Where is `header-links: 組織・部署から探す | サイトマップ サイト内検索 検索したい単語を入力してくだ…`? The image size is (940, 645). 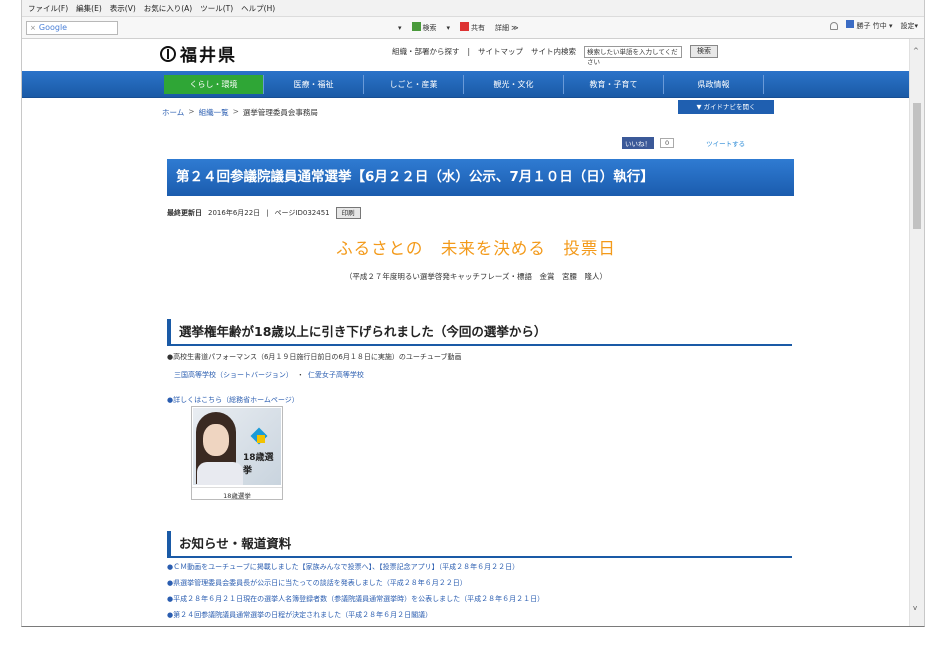
header-links: 組織・部署から探す | サイトマップ サイト内検索 検索したい単語を入力してくだ… is located at coordinates (555, 55).